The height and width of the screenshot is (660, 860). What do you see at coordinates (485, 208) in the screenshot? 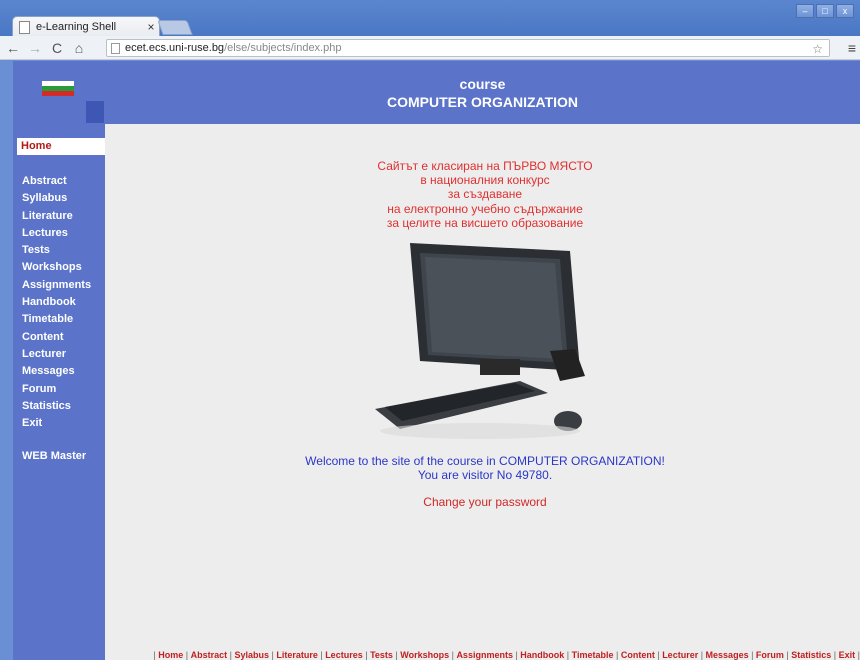
I see `announcement-line: на електронно учебно съдържание` at bounding box center [485, 208].